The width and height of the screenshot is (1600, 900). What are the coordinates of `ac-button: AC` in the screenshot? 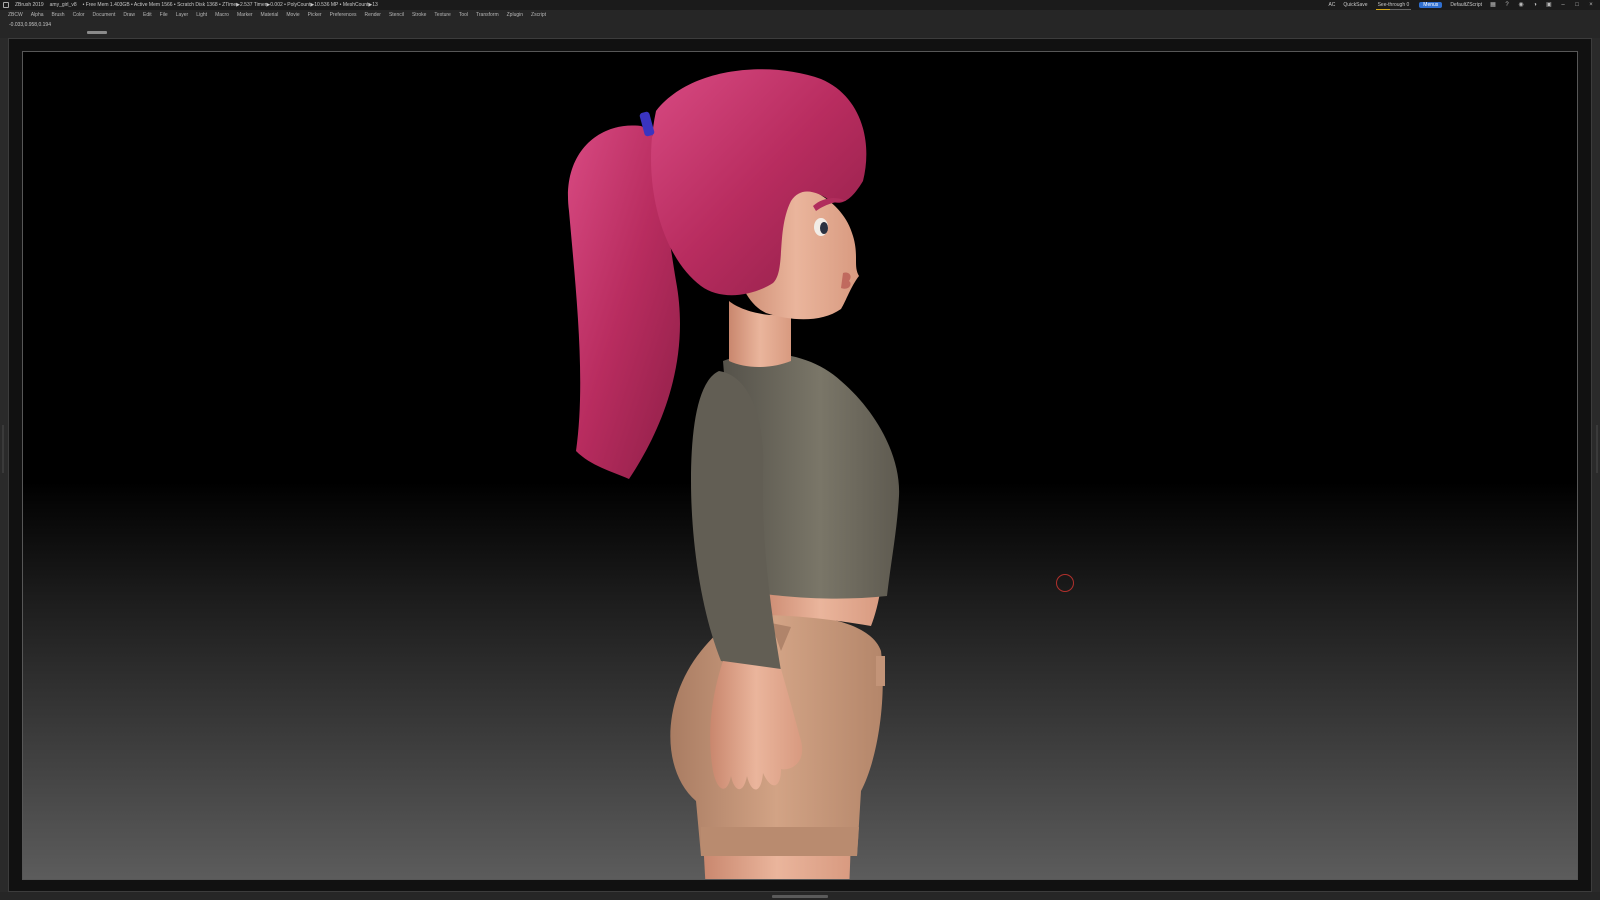 It's located at (1331, 5).